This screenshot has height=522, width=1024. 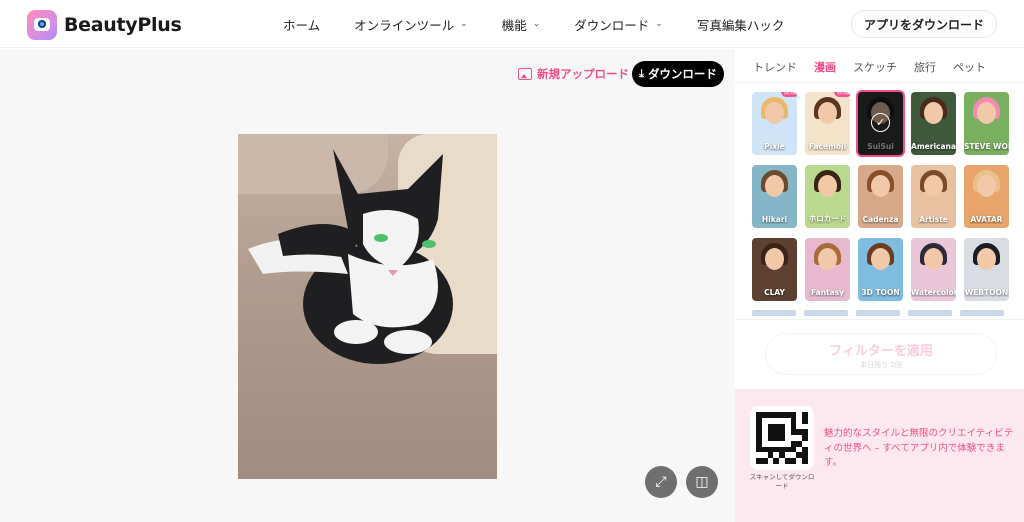 What do you see at coordinates (583, 74) in the screenshot?
I see `new-upload-label: 新規アップロード` at bounding box center [583, 74].